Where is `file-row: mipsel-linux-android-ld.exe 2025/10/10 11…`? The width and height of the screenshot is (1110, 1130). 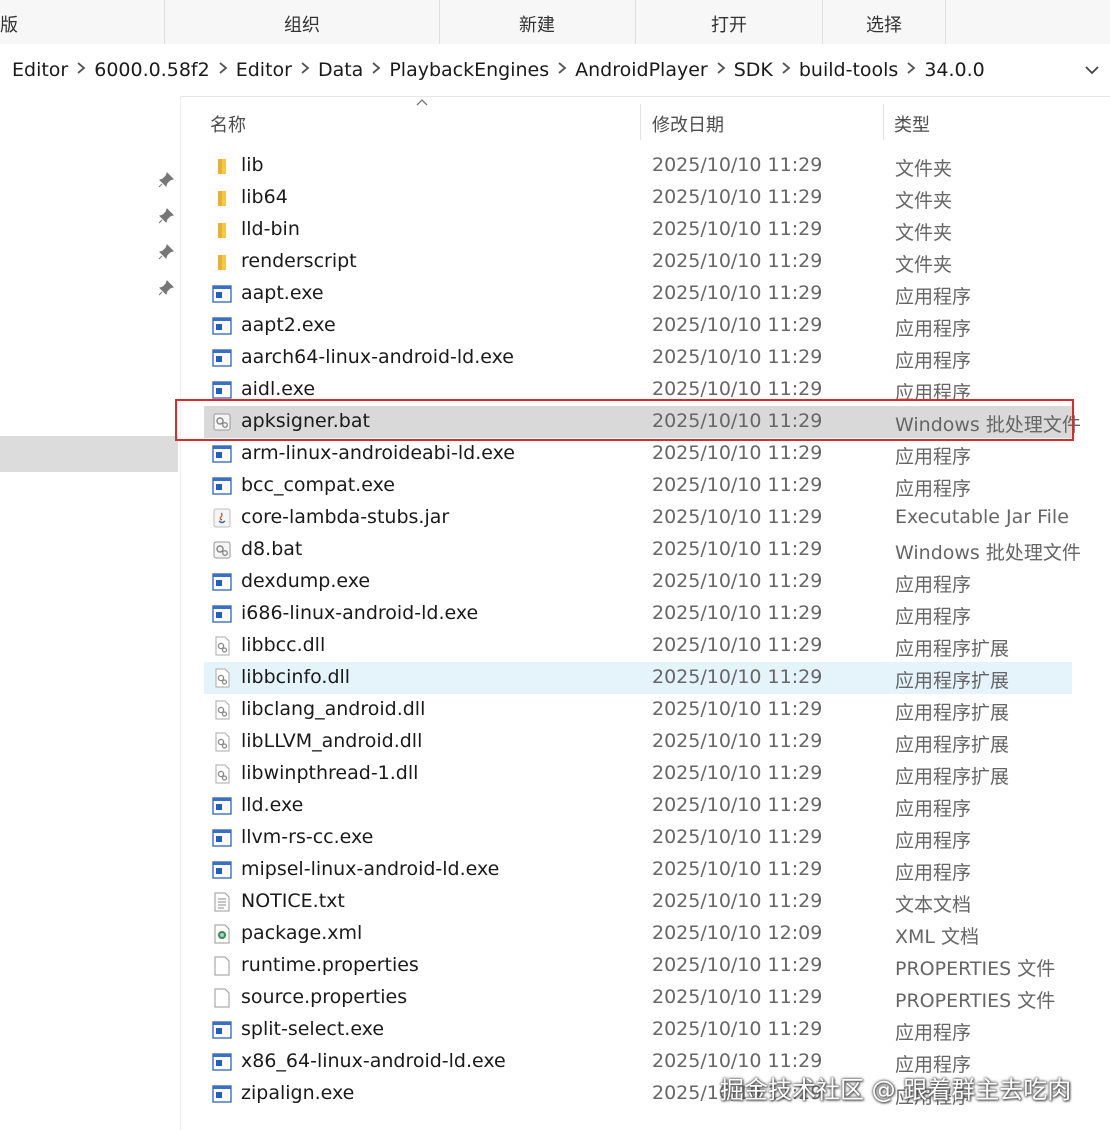
file-row: mipsel-linux-android-ld.exe 2025/10/10 11… is located at coordinates (638, 870).